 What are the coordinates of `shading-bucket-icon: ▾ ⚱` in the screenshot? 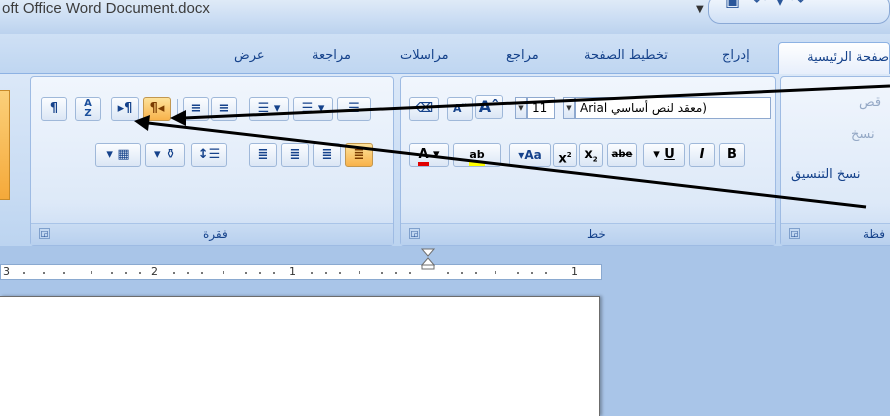 It's located at (165, 154).